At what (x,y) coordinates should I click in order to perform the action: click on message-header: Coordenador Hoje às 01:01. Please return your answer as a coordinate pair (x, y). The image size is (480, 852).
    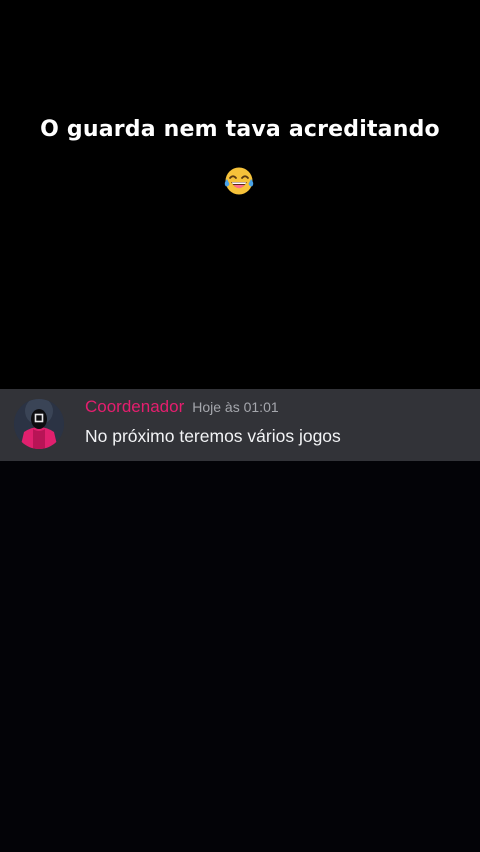
    Looking at the image, I should click on (182, 407).